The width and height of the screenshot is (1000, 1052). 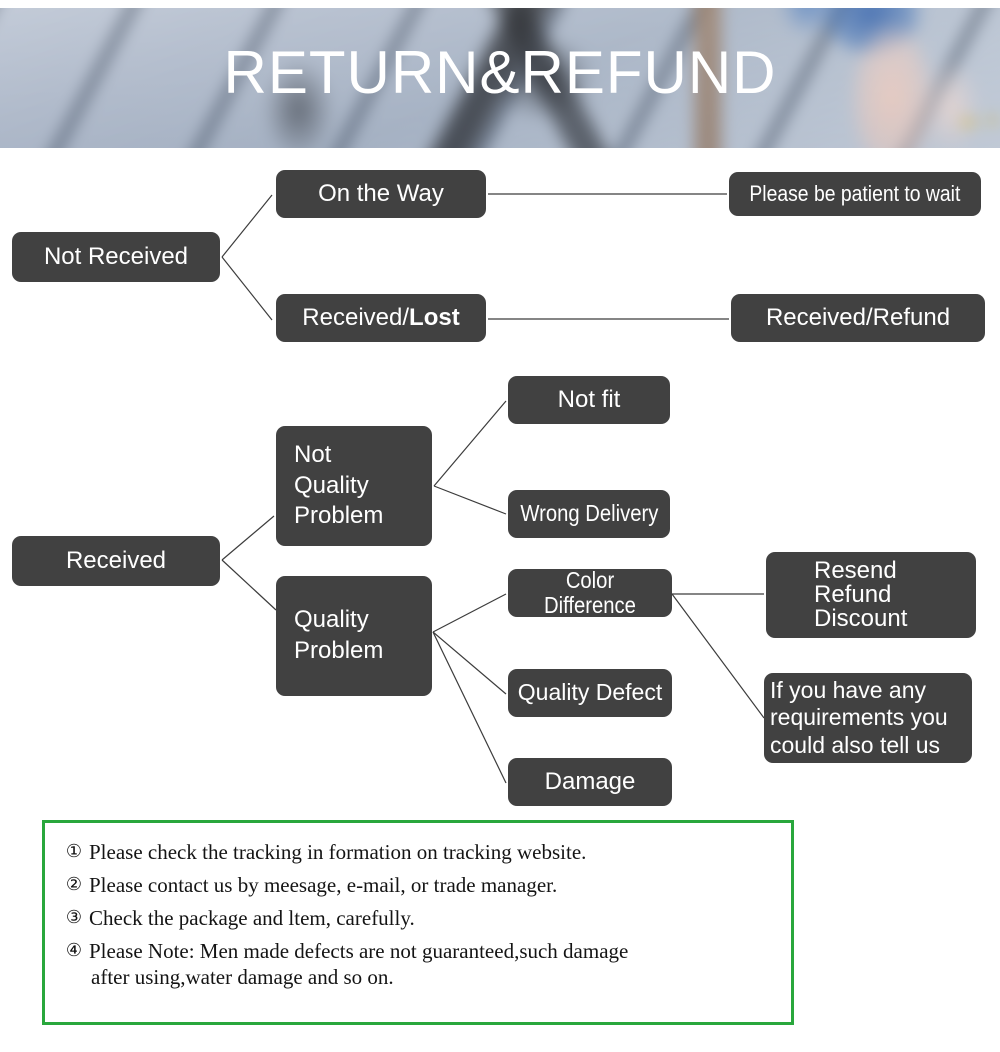 I want to click on note-text-3: Check the package and ltem, carefully., so click(x=252, y=918).